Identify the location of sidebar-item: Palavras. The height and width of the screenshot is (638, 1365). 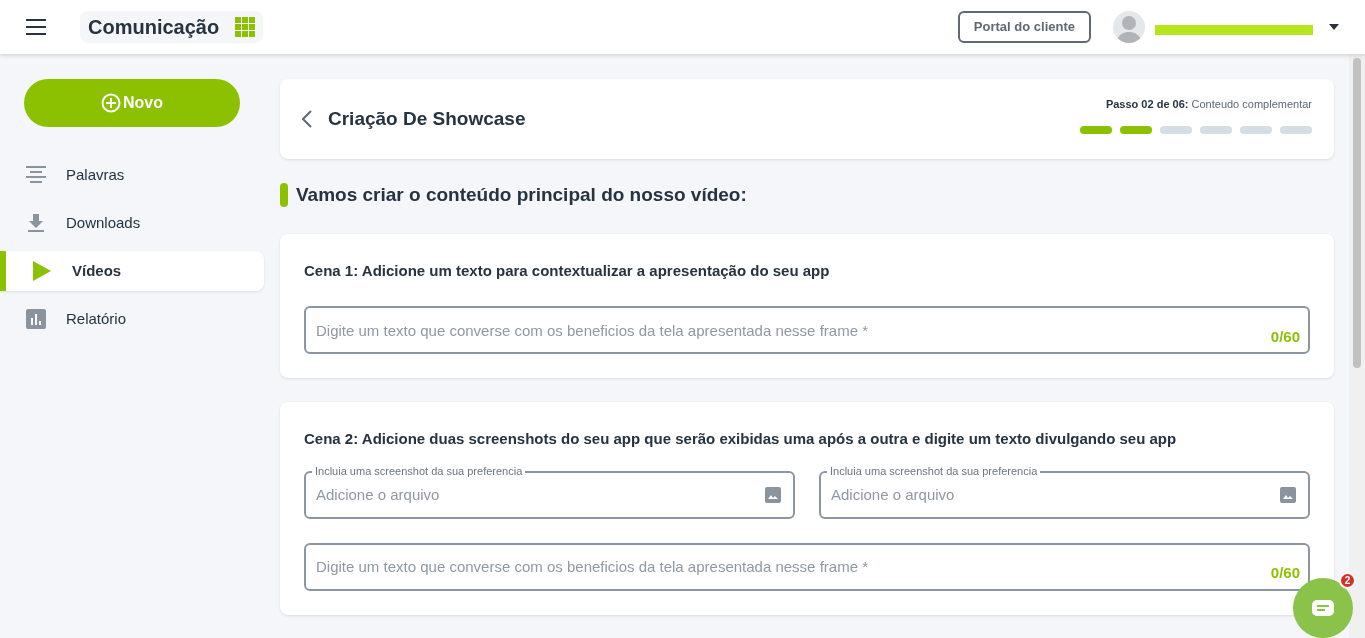
(132, 175).